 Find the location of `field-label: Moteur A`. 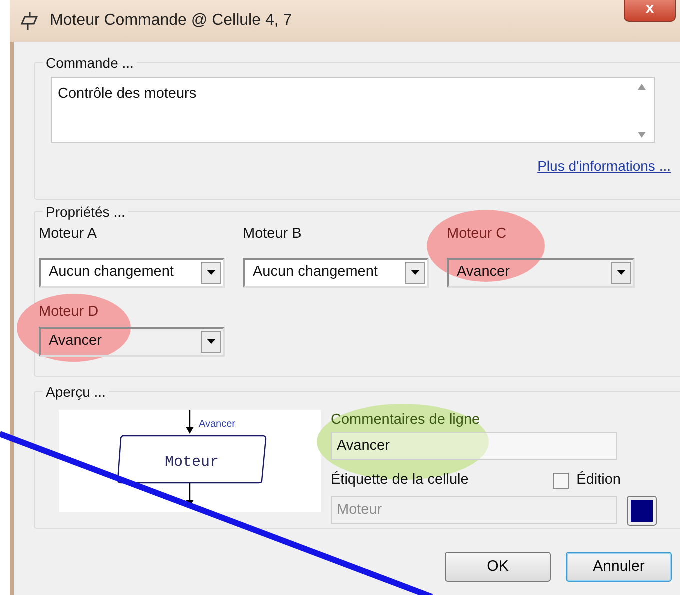

field-label: Moteur A is located at coordinates (68, 234).